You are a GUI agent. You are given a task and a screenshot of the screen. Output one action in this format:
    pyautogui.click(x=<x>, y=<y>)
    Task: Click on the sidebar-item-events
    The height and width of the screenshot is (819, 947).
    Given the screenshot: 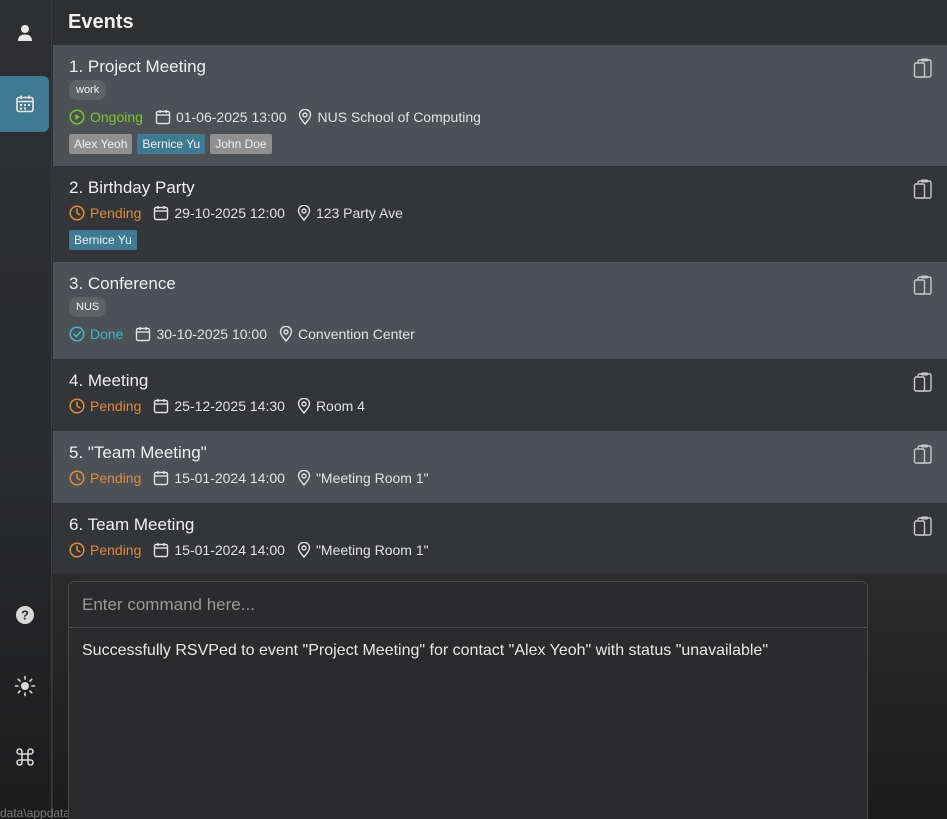 What is the action you would take?
    pyautogui.click(x=24, y=104)
    